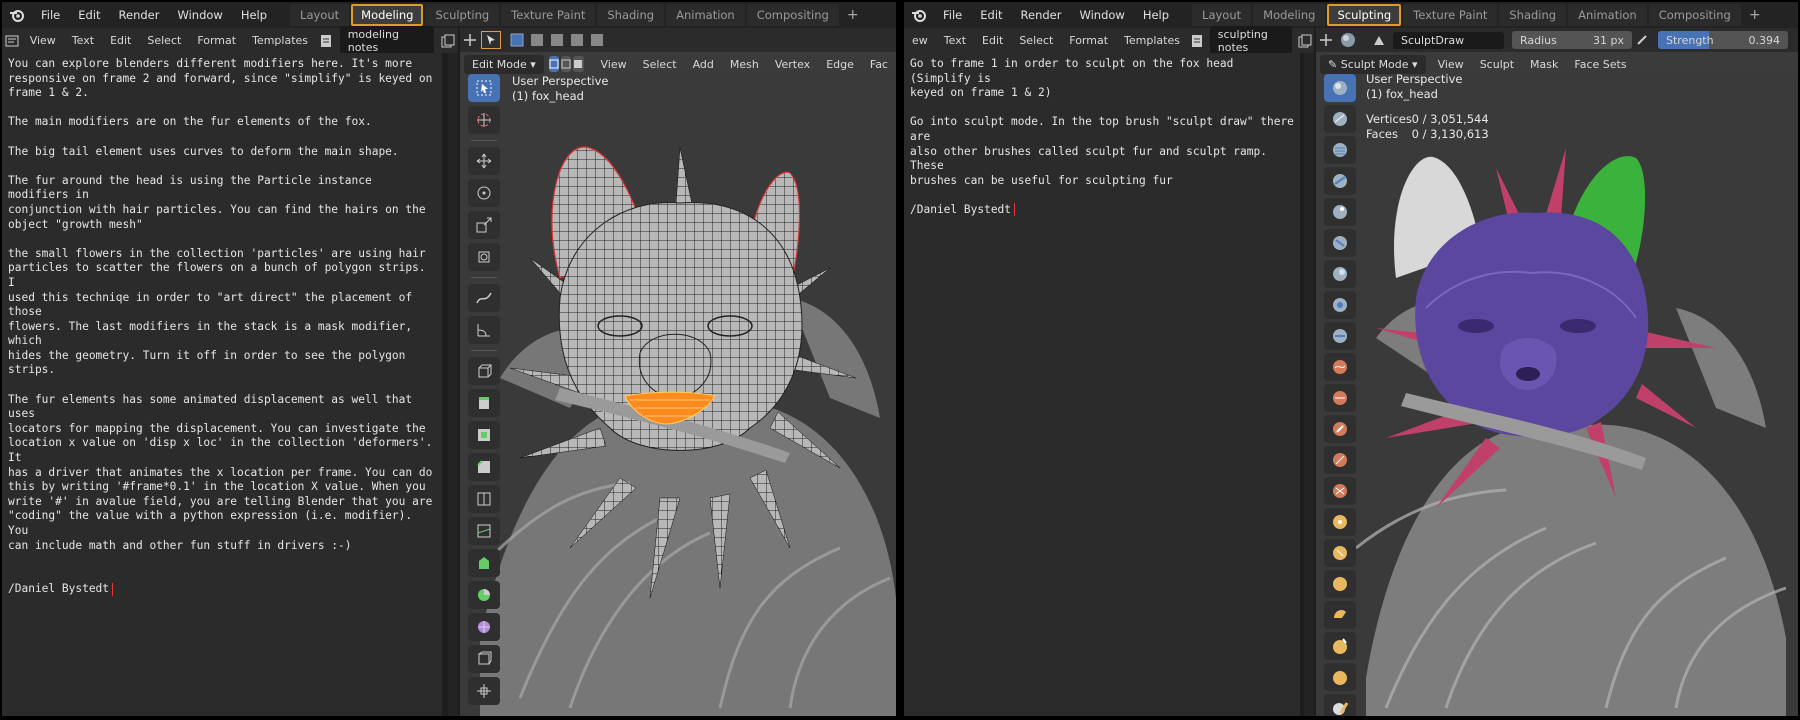 This screenshot has width=1800, height=720. What do you see at coordinates (1340, 88) in the screenshot?
I see `draw-brush-icon` at bounding box center [1340, 88].